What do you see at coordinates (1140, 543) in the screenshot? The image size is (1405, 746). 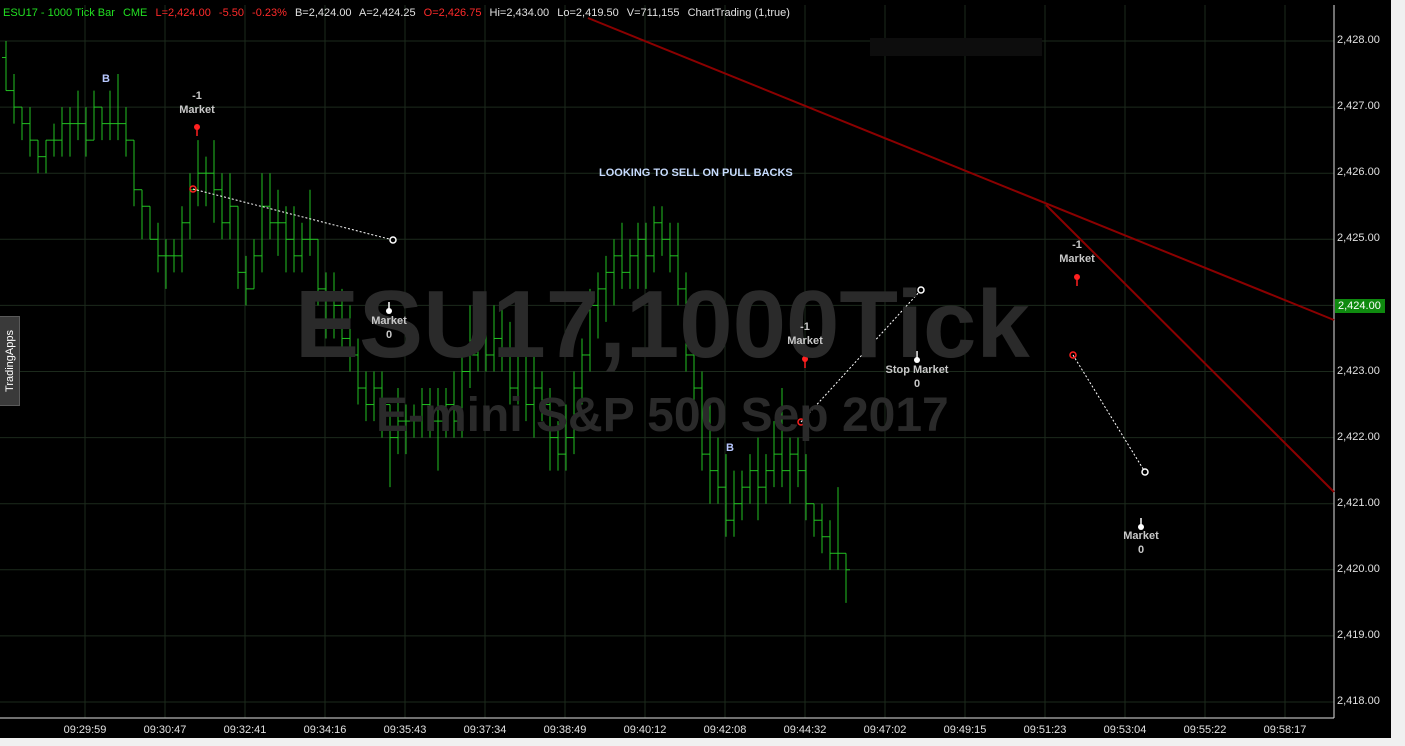 I see `buy-order-label: Market 0` at bounding box center [1140, 543].